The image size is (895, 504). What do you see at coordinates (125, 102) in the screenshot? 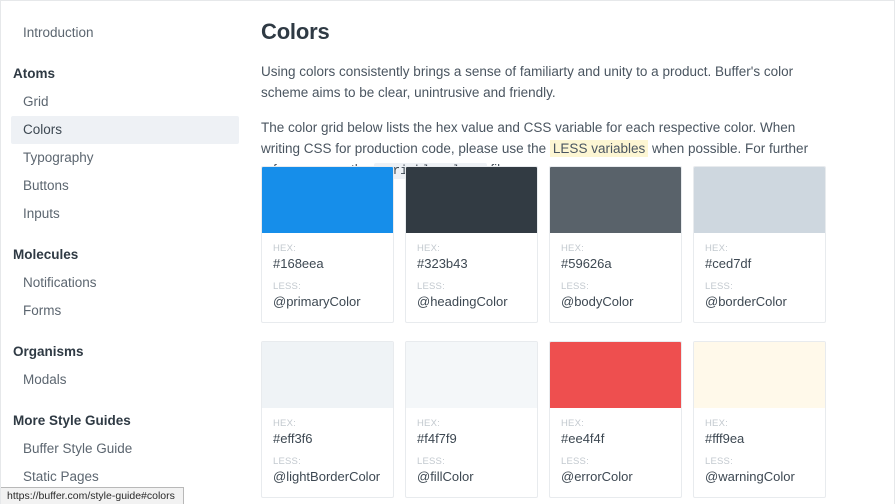
I see `sidebar-item-grid: Grid` at bounding box center [125, 102].